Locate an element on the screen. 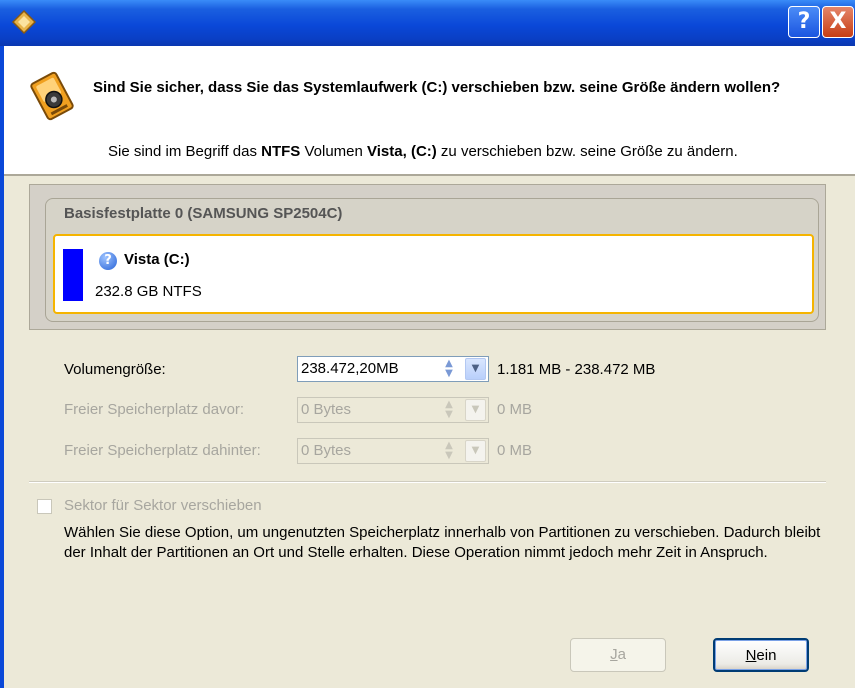  subtitle-prefix: Sie sind im Begriff das is located at coordinates (185, 151).